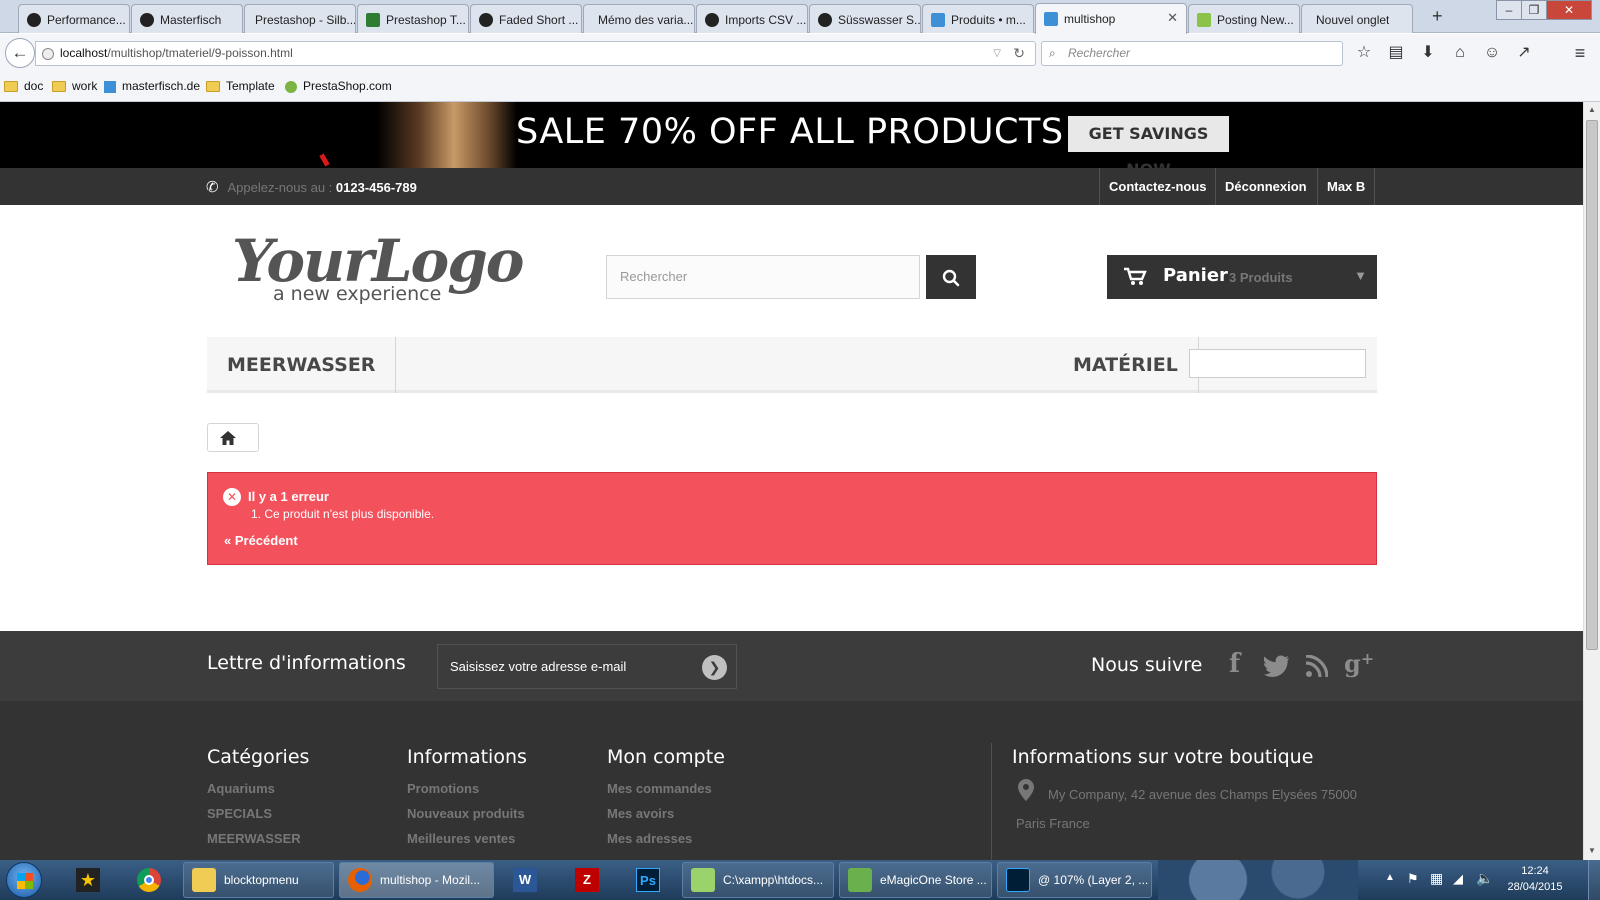  I want to click on download-icon: ⬇, so click(1428, 53).